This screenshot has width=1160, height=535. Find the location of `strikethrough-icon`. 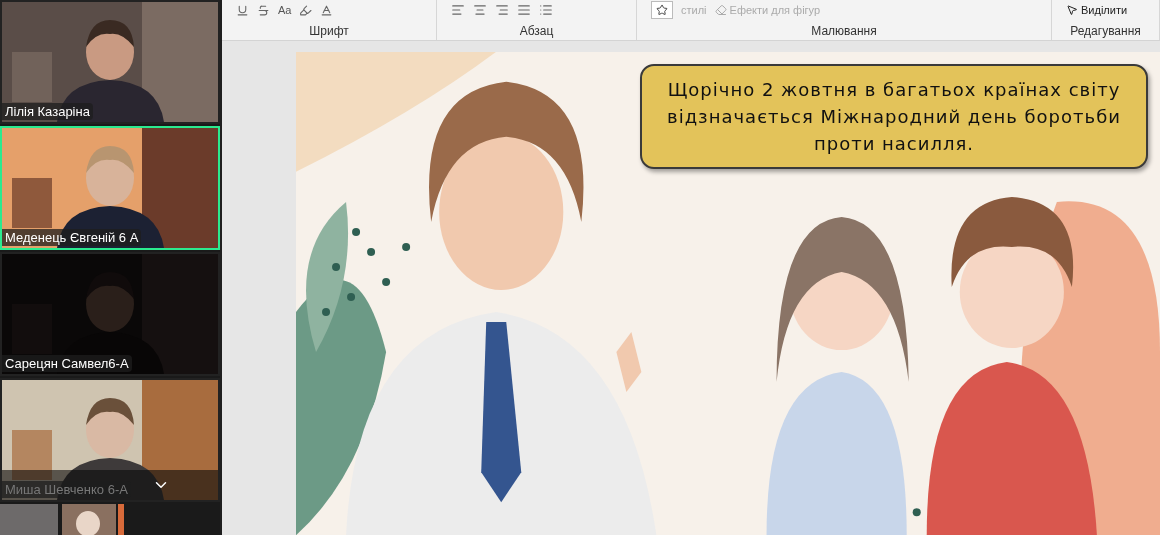

strikethrough-icon is located at coordinates (263, 10).